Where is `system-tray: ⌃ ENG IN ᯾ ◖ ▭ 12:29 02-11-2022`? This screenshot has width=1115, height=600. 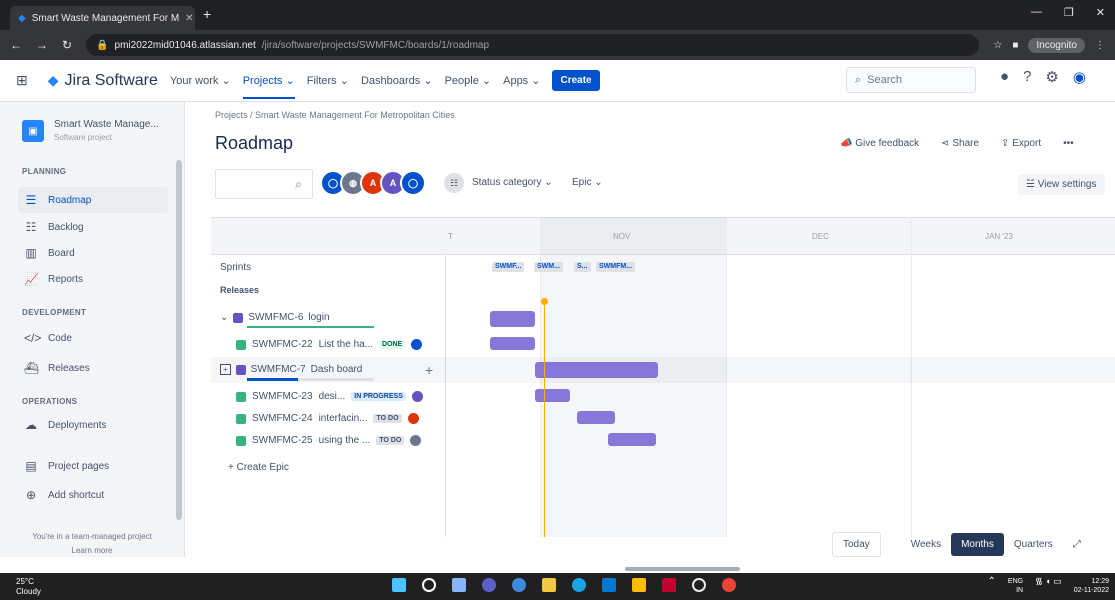
system-tray: ⌃ ENG IN ᯾ ◖ ▭ 12:29 02-11-2022 is located at coordinates (1048, 586).